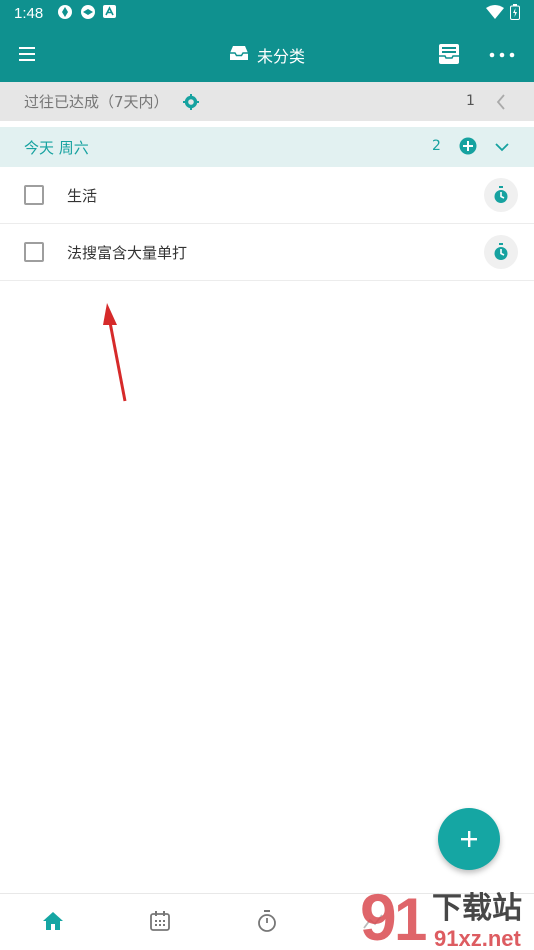  Describe the element at coordinates (267, 252) in the screenshot. I see `task-row: 法搜富含大量单打` at that location.